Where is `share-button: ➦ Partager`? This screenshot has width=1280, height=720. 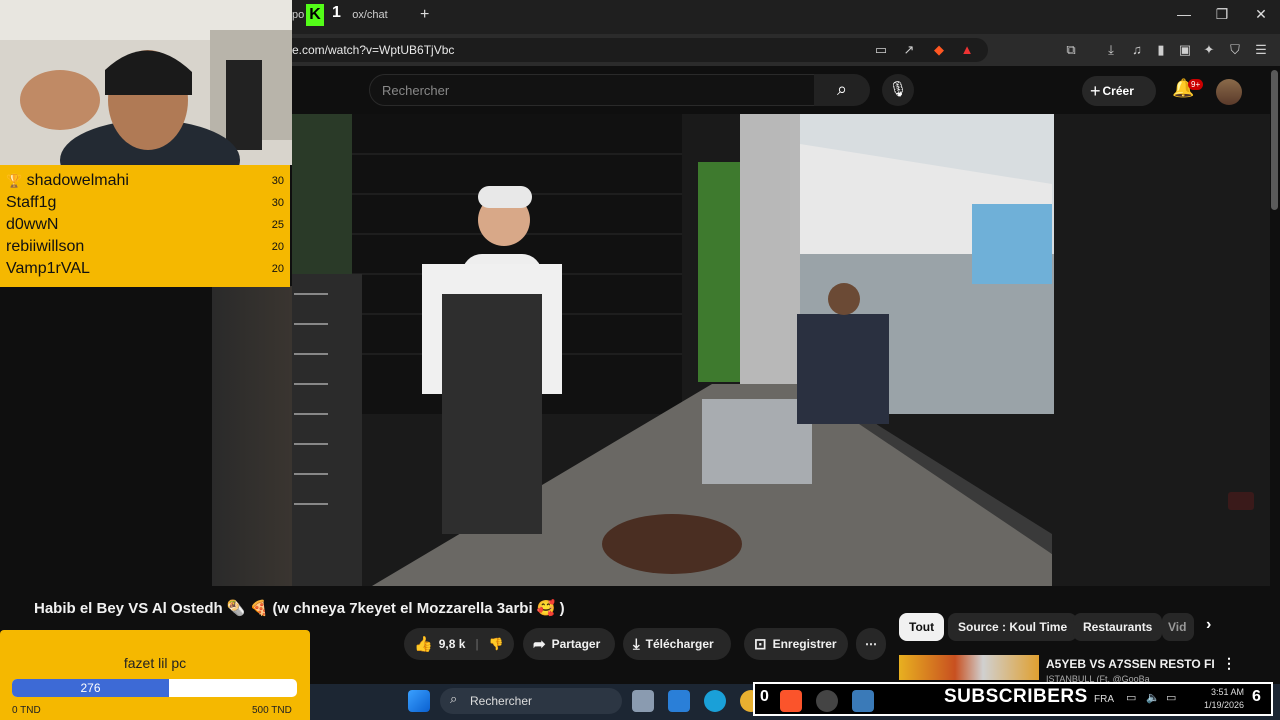 share-button: ➦ Partager is located at coordinates (569, 644).